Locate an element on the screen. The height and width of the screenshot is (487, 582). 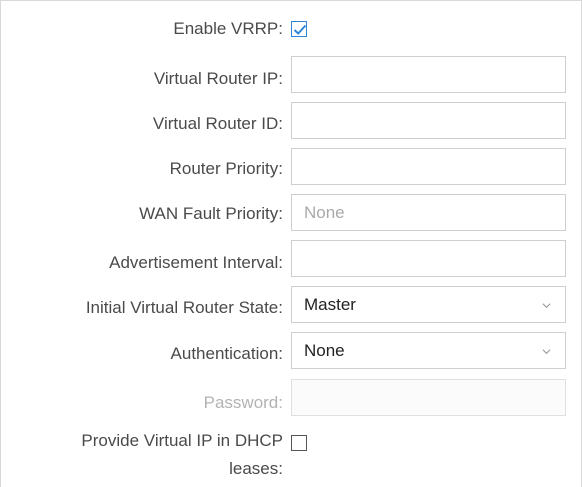
authentication-label: Authentication: is located at coordinates (226, 353).